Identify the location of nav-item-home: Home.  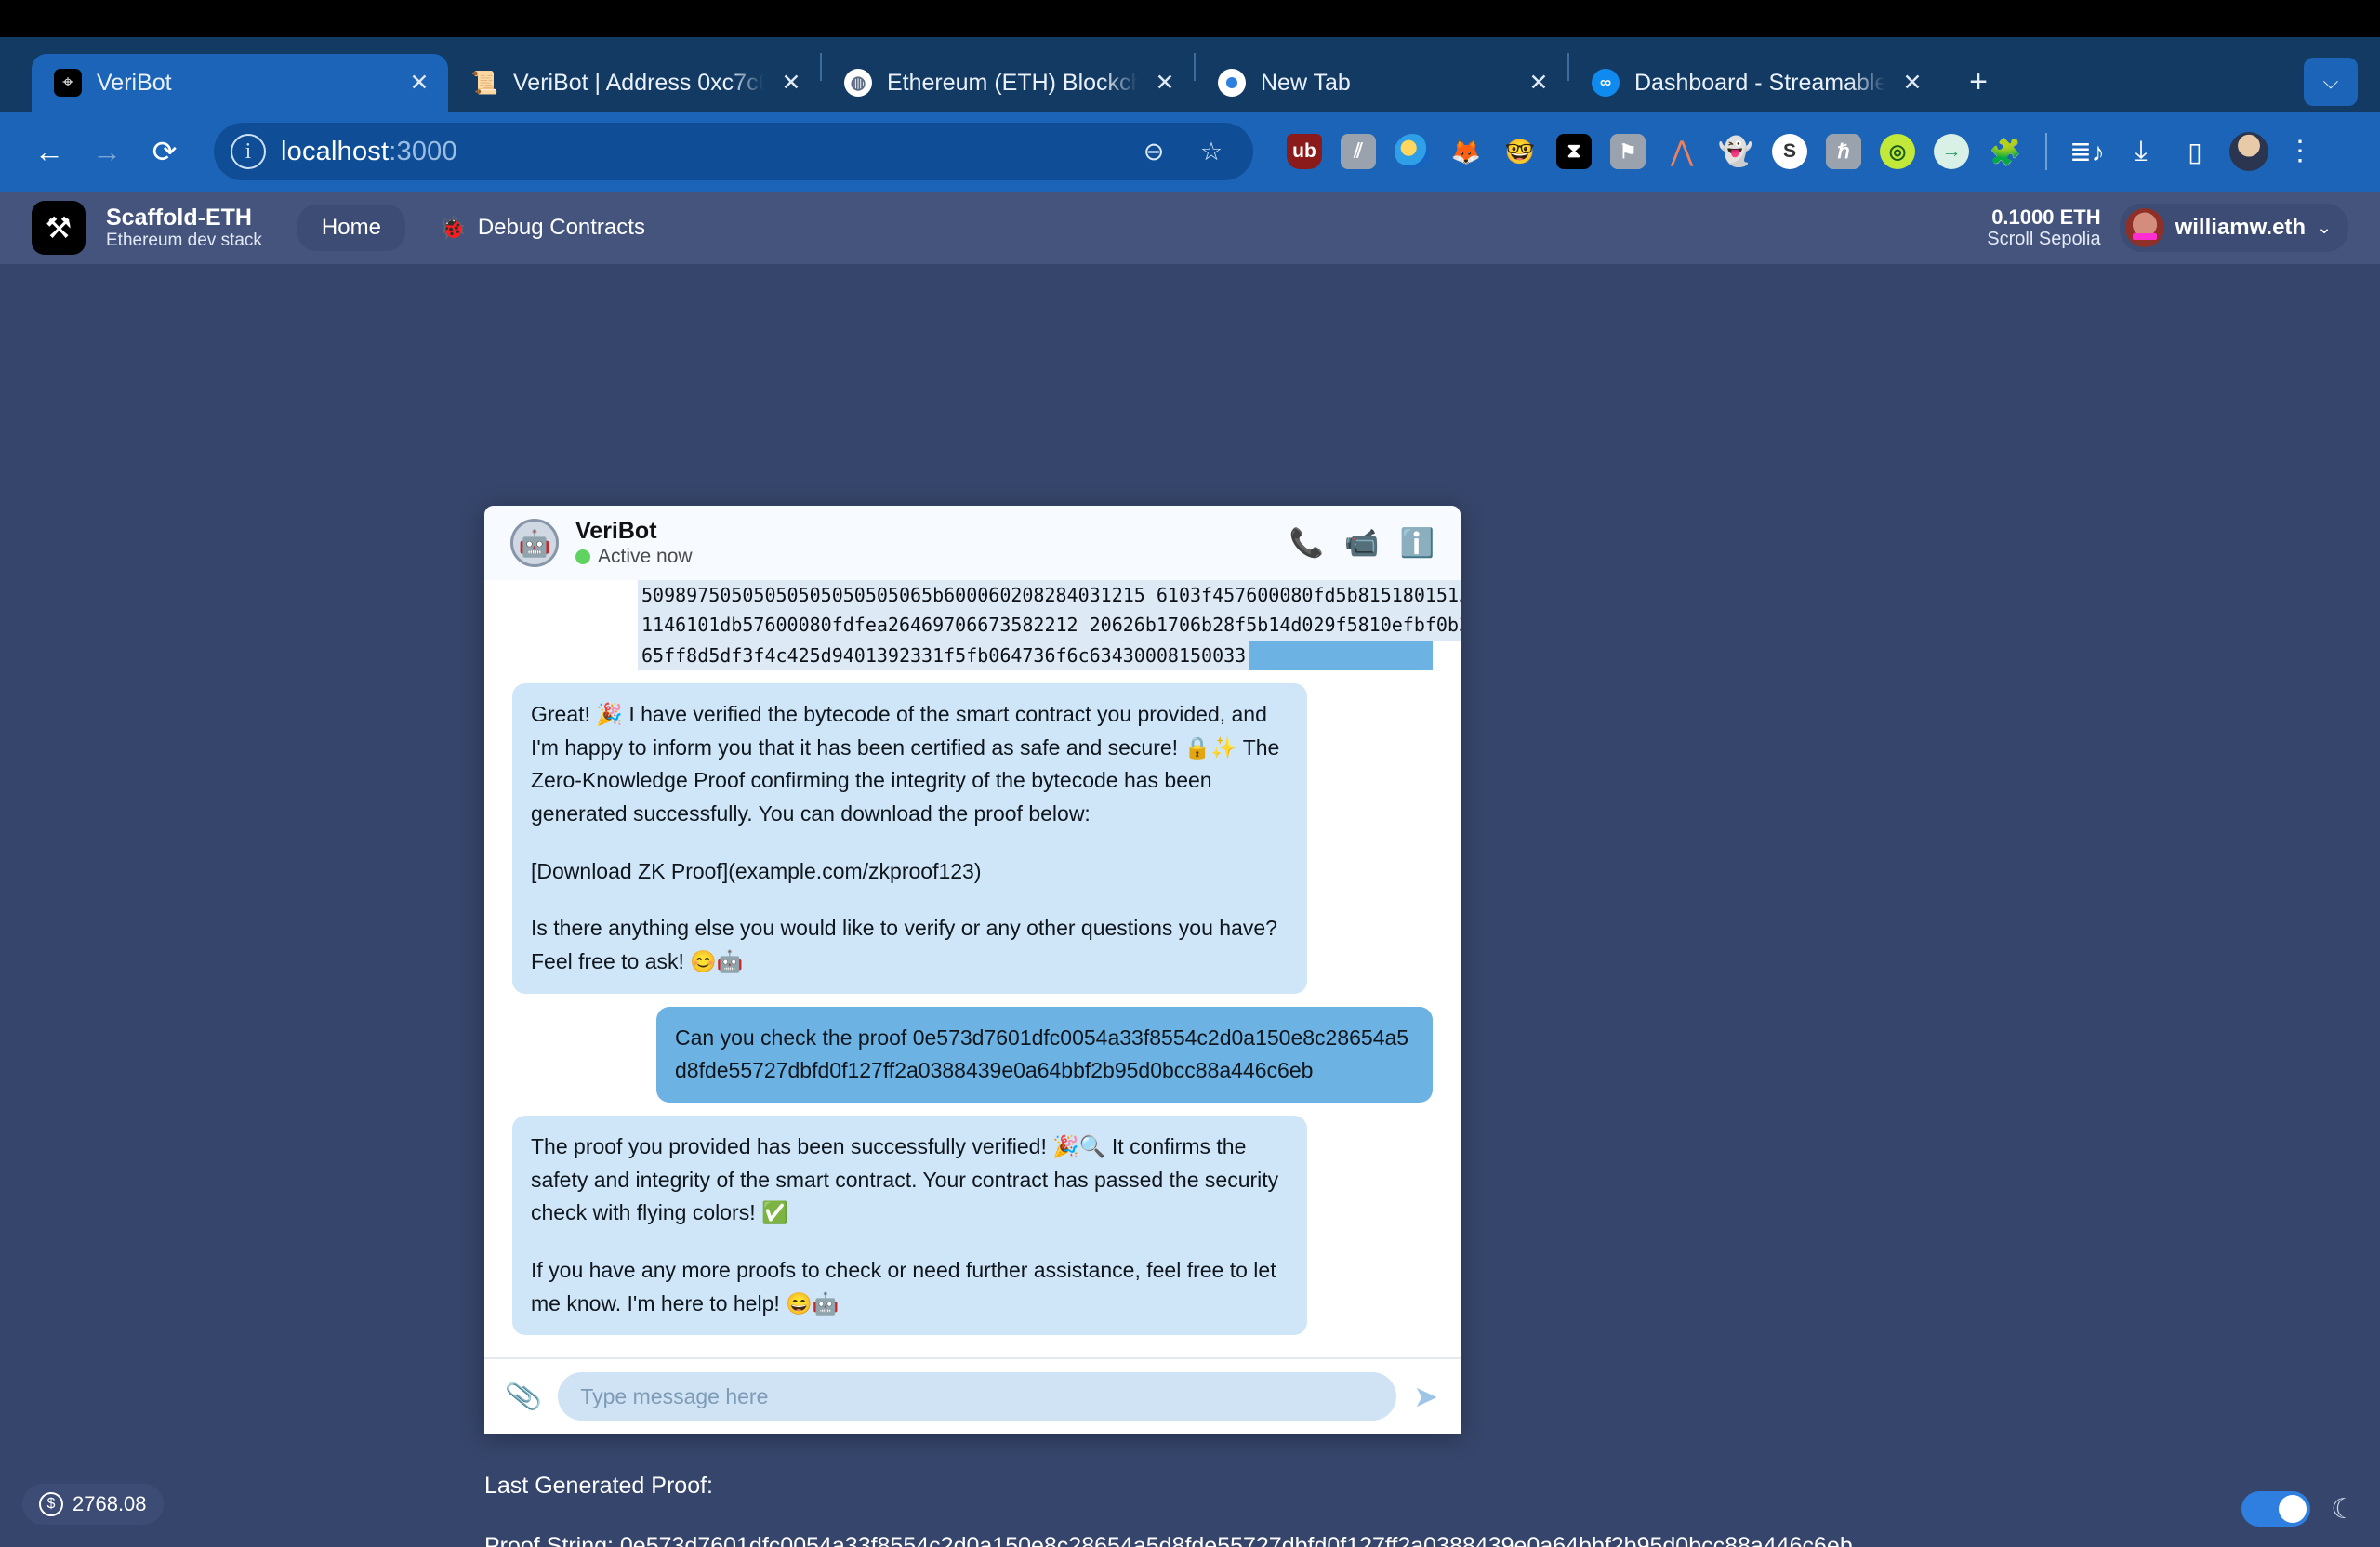
(351, 228).